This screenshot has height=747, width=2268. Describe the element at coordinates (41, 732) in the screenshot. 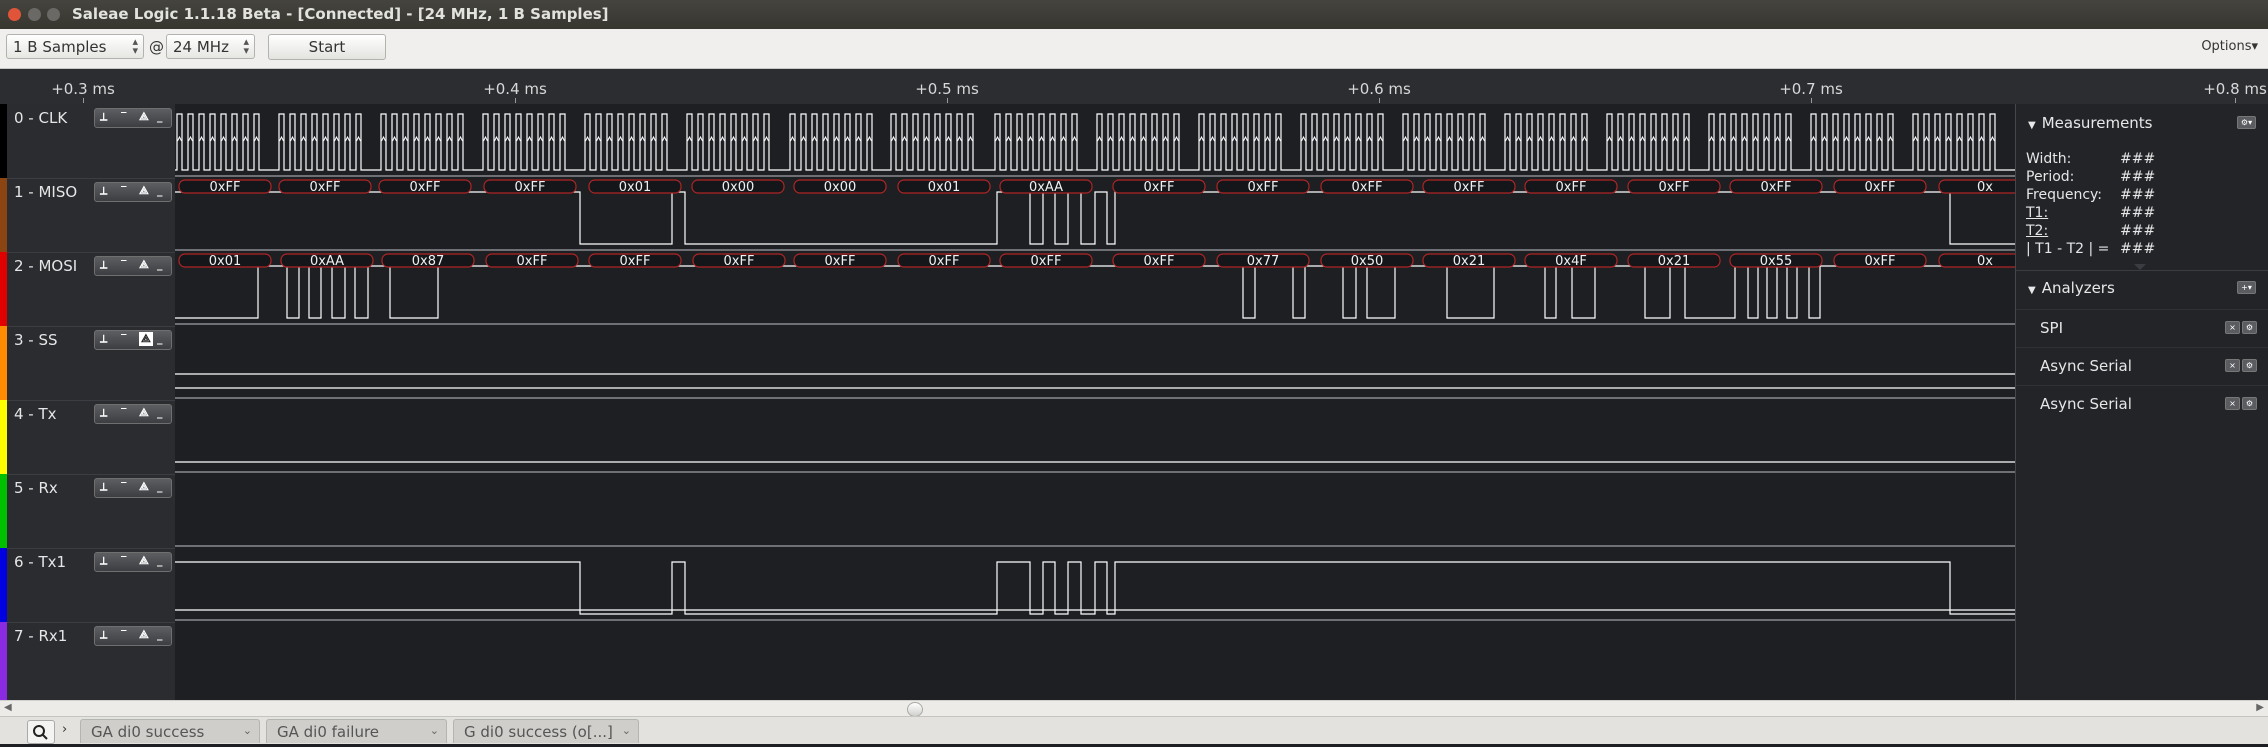

I see `search-button` at that location.